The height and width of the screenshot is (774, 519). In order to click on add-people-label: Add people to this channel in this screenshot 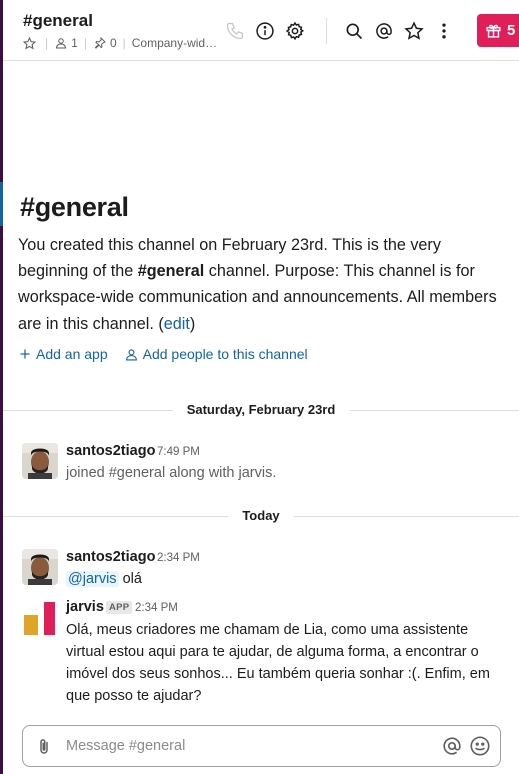, I will do `click(225, 354)`.